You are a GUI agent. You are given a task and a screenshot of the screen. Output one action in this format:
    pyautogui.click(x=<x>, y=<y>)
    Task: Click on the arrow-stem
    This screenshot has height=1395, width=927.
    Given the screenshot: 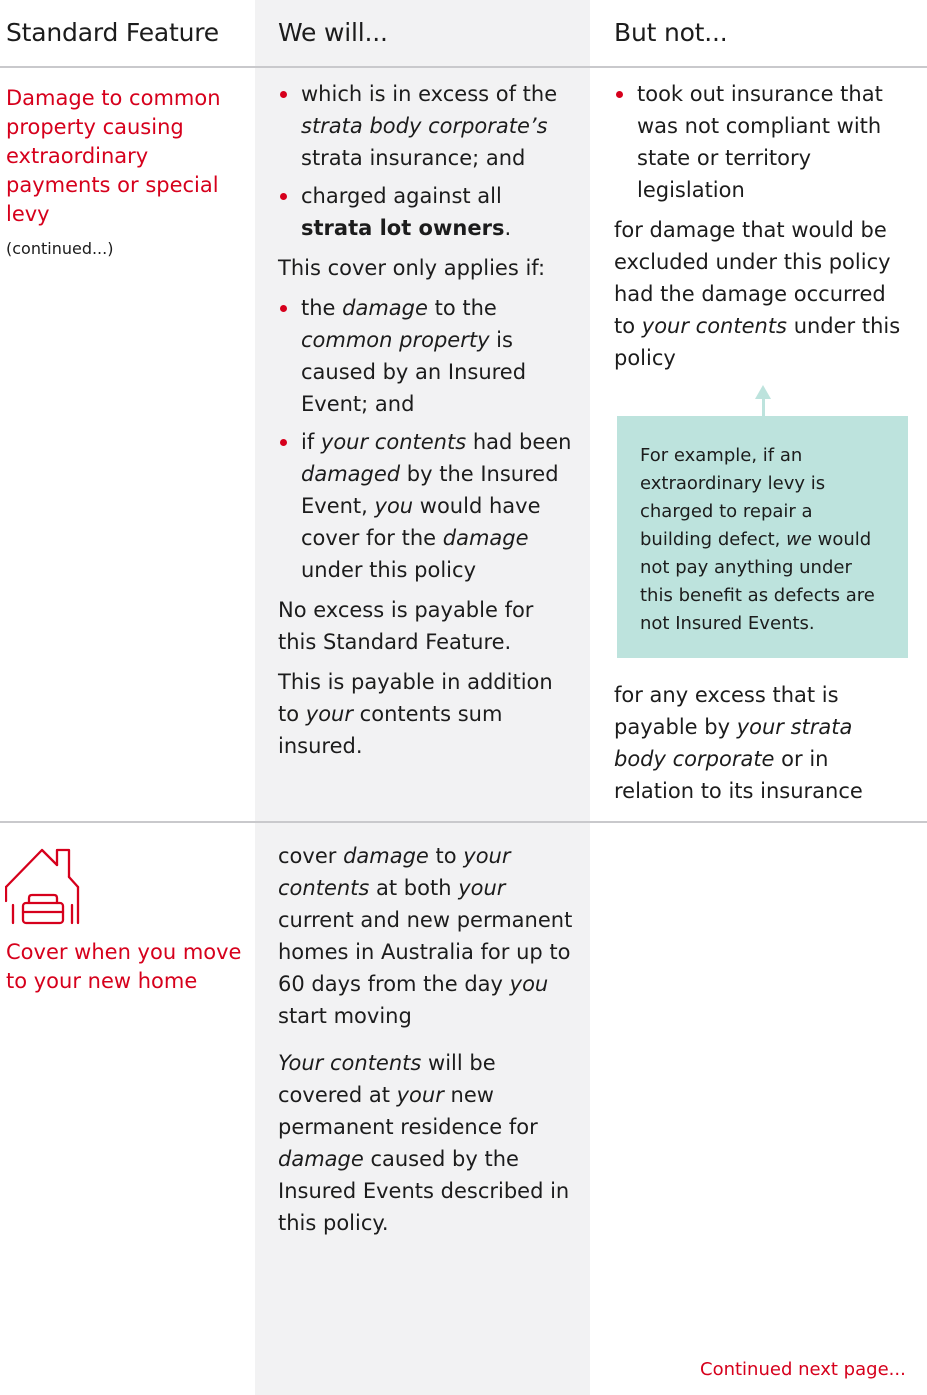 What is the action you would take?
    pyautogui.click(x=763, y=406)
    